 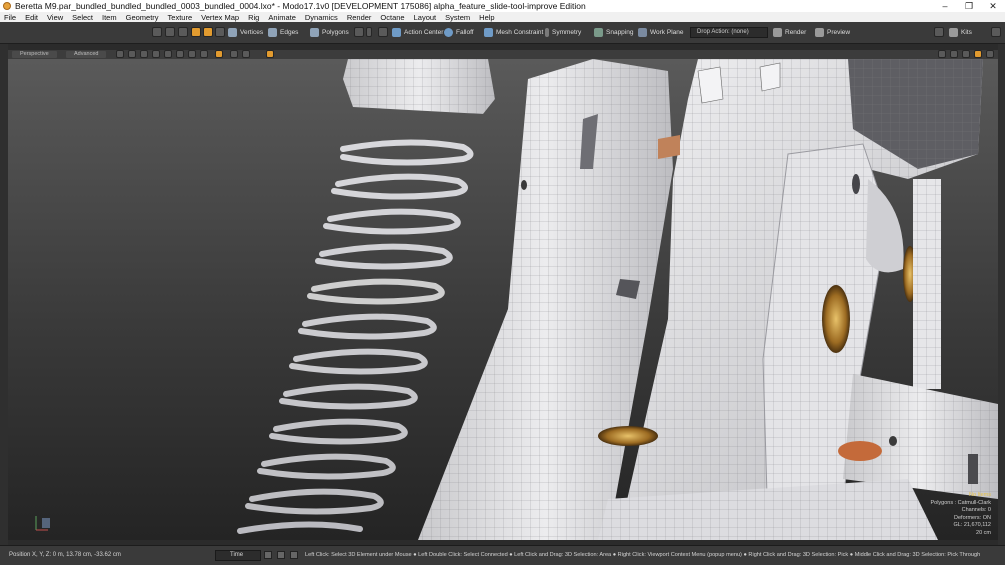 I want to click on viewport-tab-advanced: Advanced, so click(x=86, y=54).